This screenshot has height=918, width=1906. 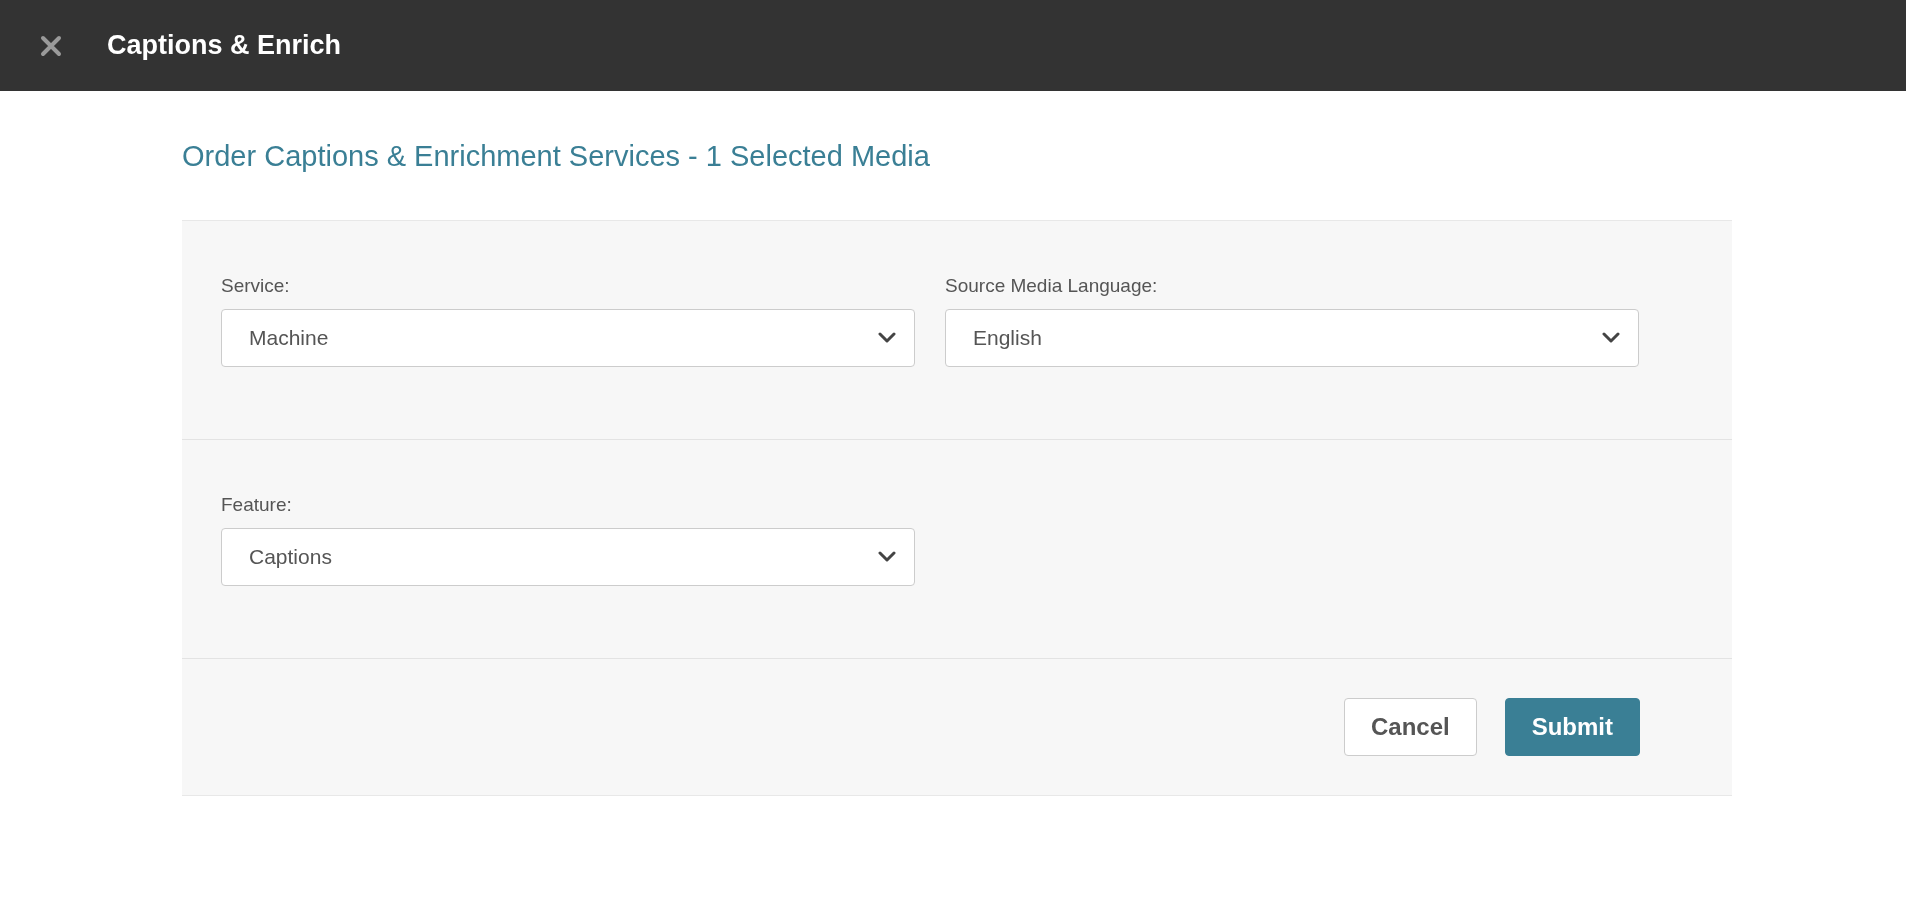 I want to click on dropdown-select: Captions, so click(x=568, y=556).